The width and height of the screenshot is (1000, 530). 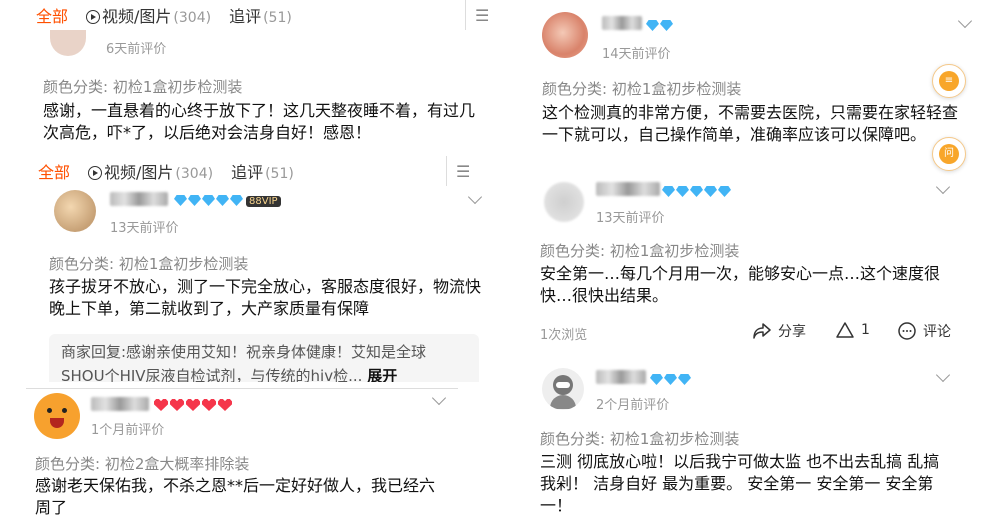 I want to click on expand-link: 展开, so click(x=382, y=374).